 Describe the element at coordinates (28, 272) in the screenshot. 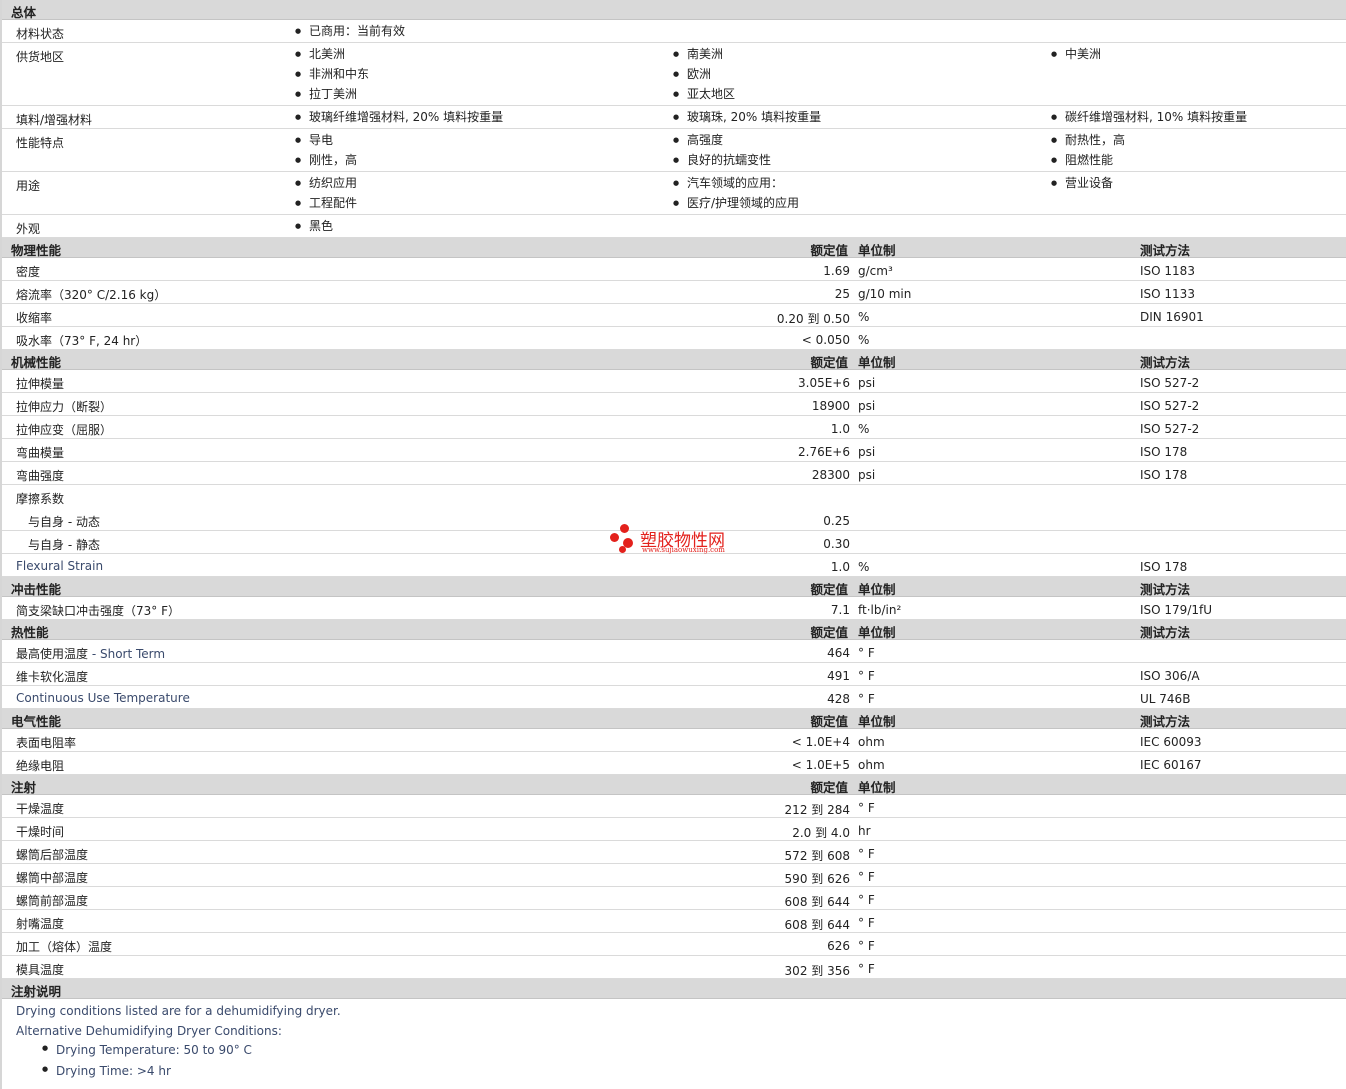

I see `property-label-text: 密度` at that location.